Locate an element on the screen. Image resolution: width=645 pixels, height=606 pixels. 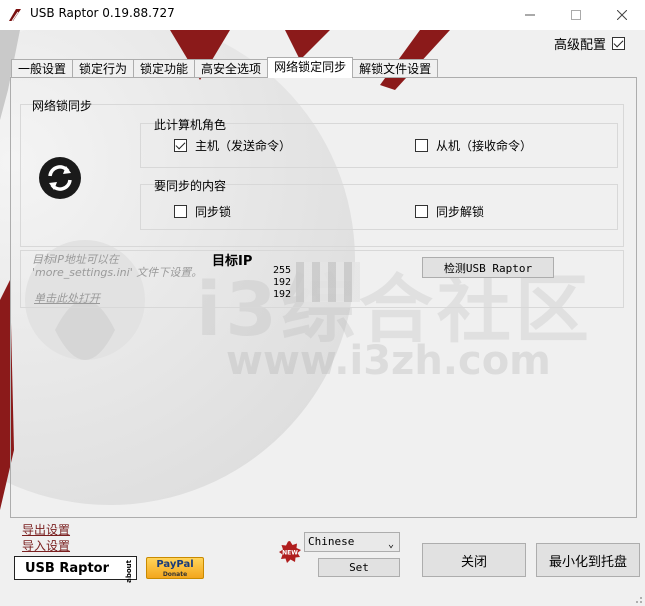
role-master-option: 主机（发送命令） is located at coordinates (232, 145).